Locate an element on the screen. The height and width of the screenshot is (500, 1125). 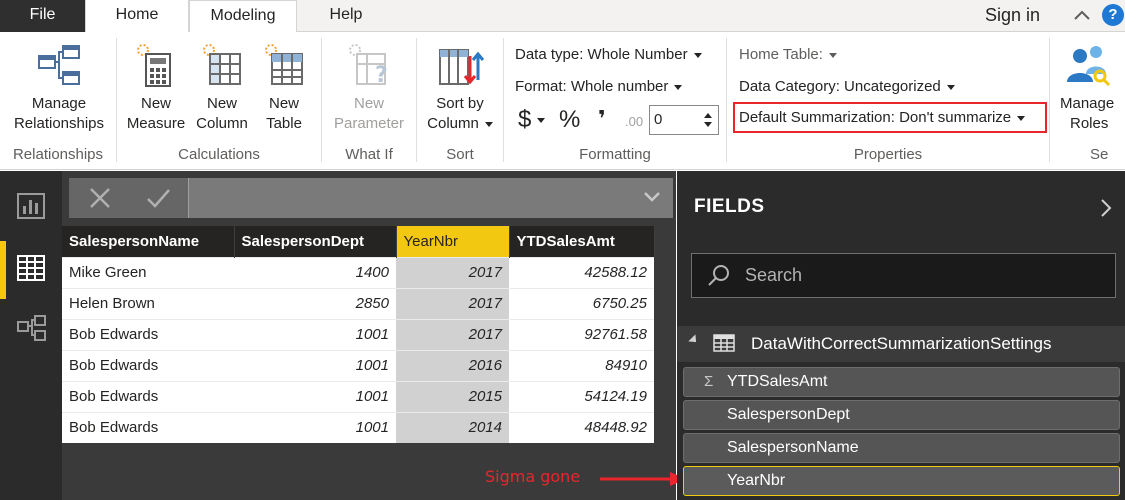
comma-button: ❜ is located at coordinates (602, 119).